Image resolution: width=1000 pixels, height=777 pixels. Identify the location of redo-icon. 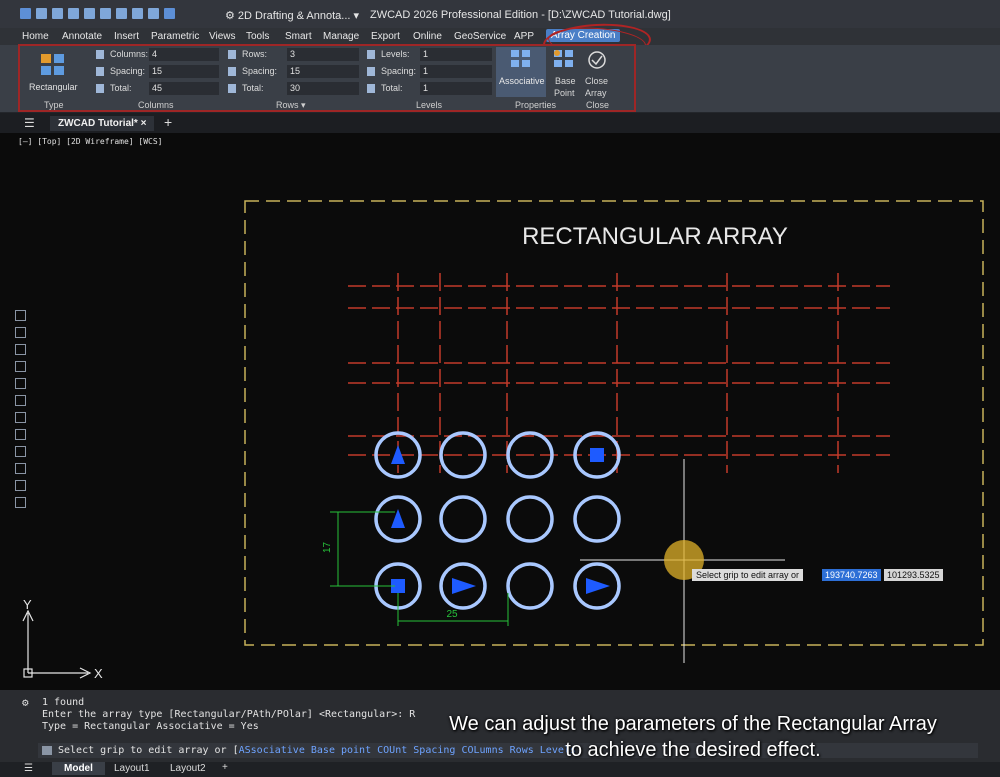
(153, 13).